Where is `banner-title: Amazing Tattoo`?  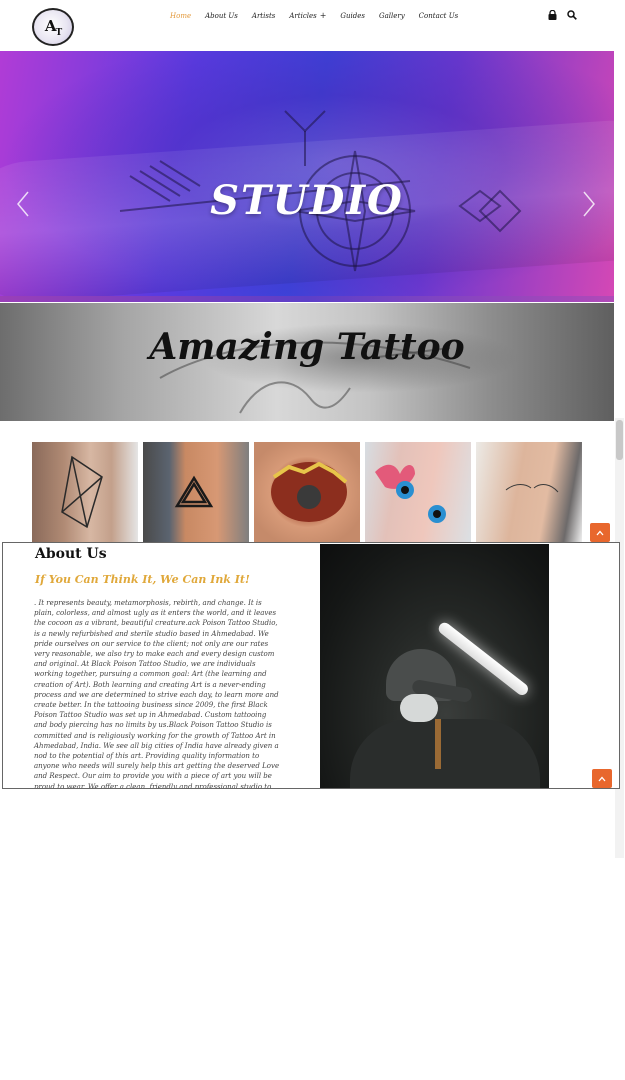
banner-title: Amazing Tattoo is located at coordinates (307, 347).